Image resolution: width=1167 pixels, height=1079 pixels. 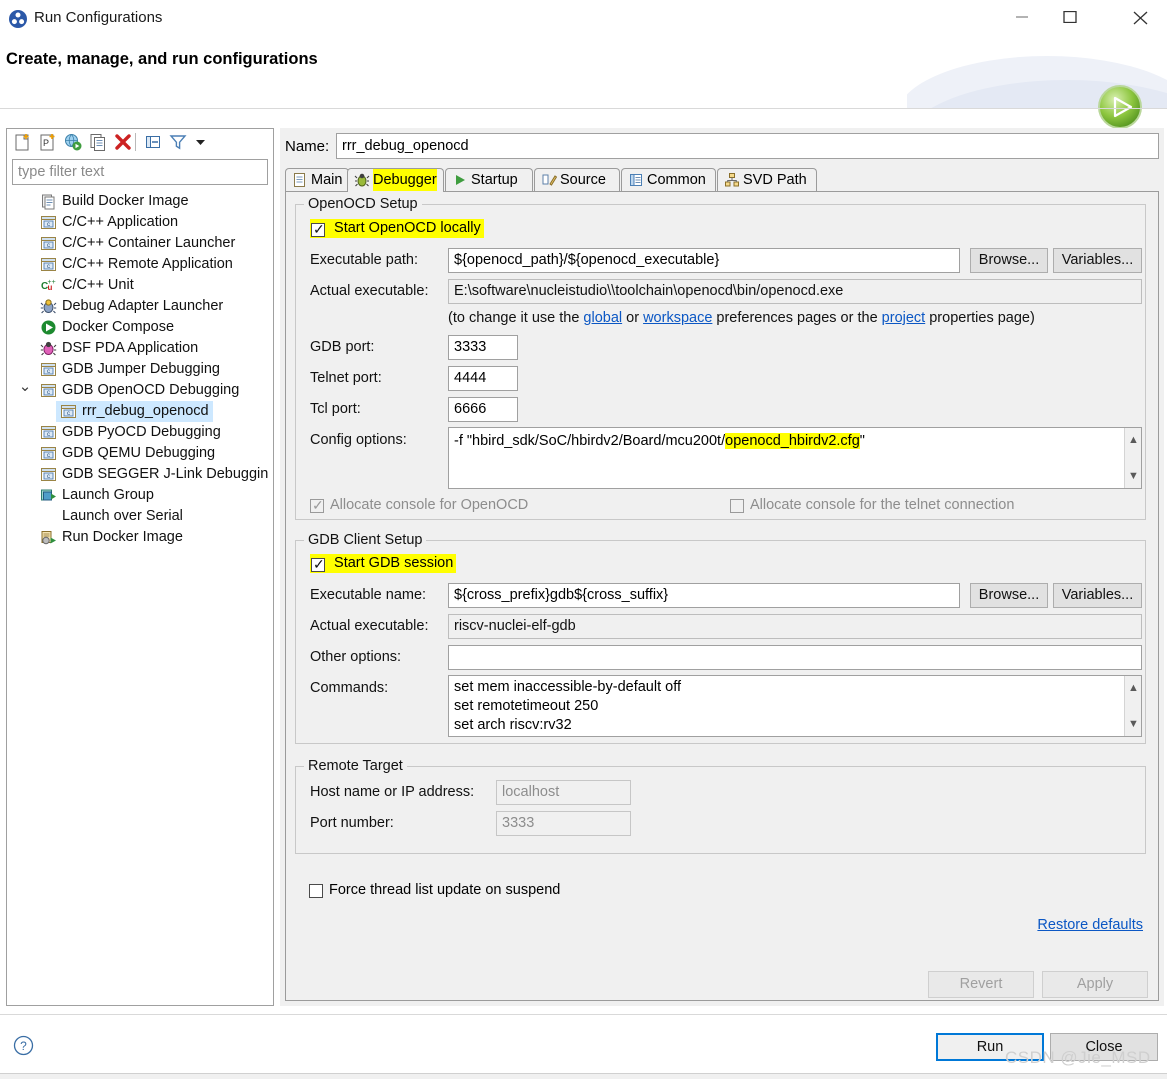 What do you see at coordinates (316, 891) in the screenshot?
I see `force-thread-list-checkbox` at bounding box center [316, 891].